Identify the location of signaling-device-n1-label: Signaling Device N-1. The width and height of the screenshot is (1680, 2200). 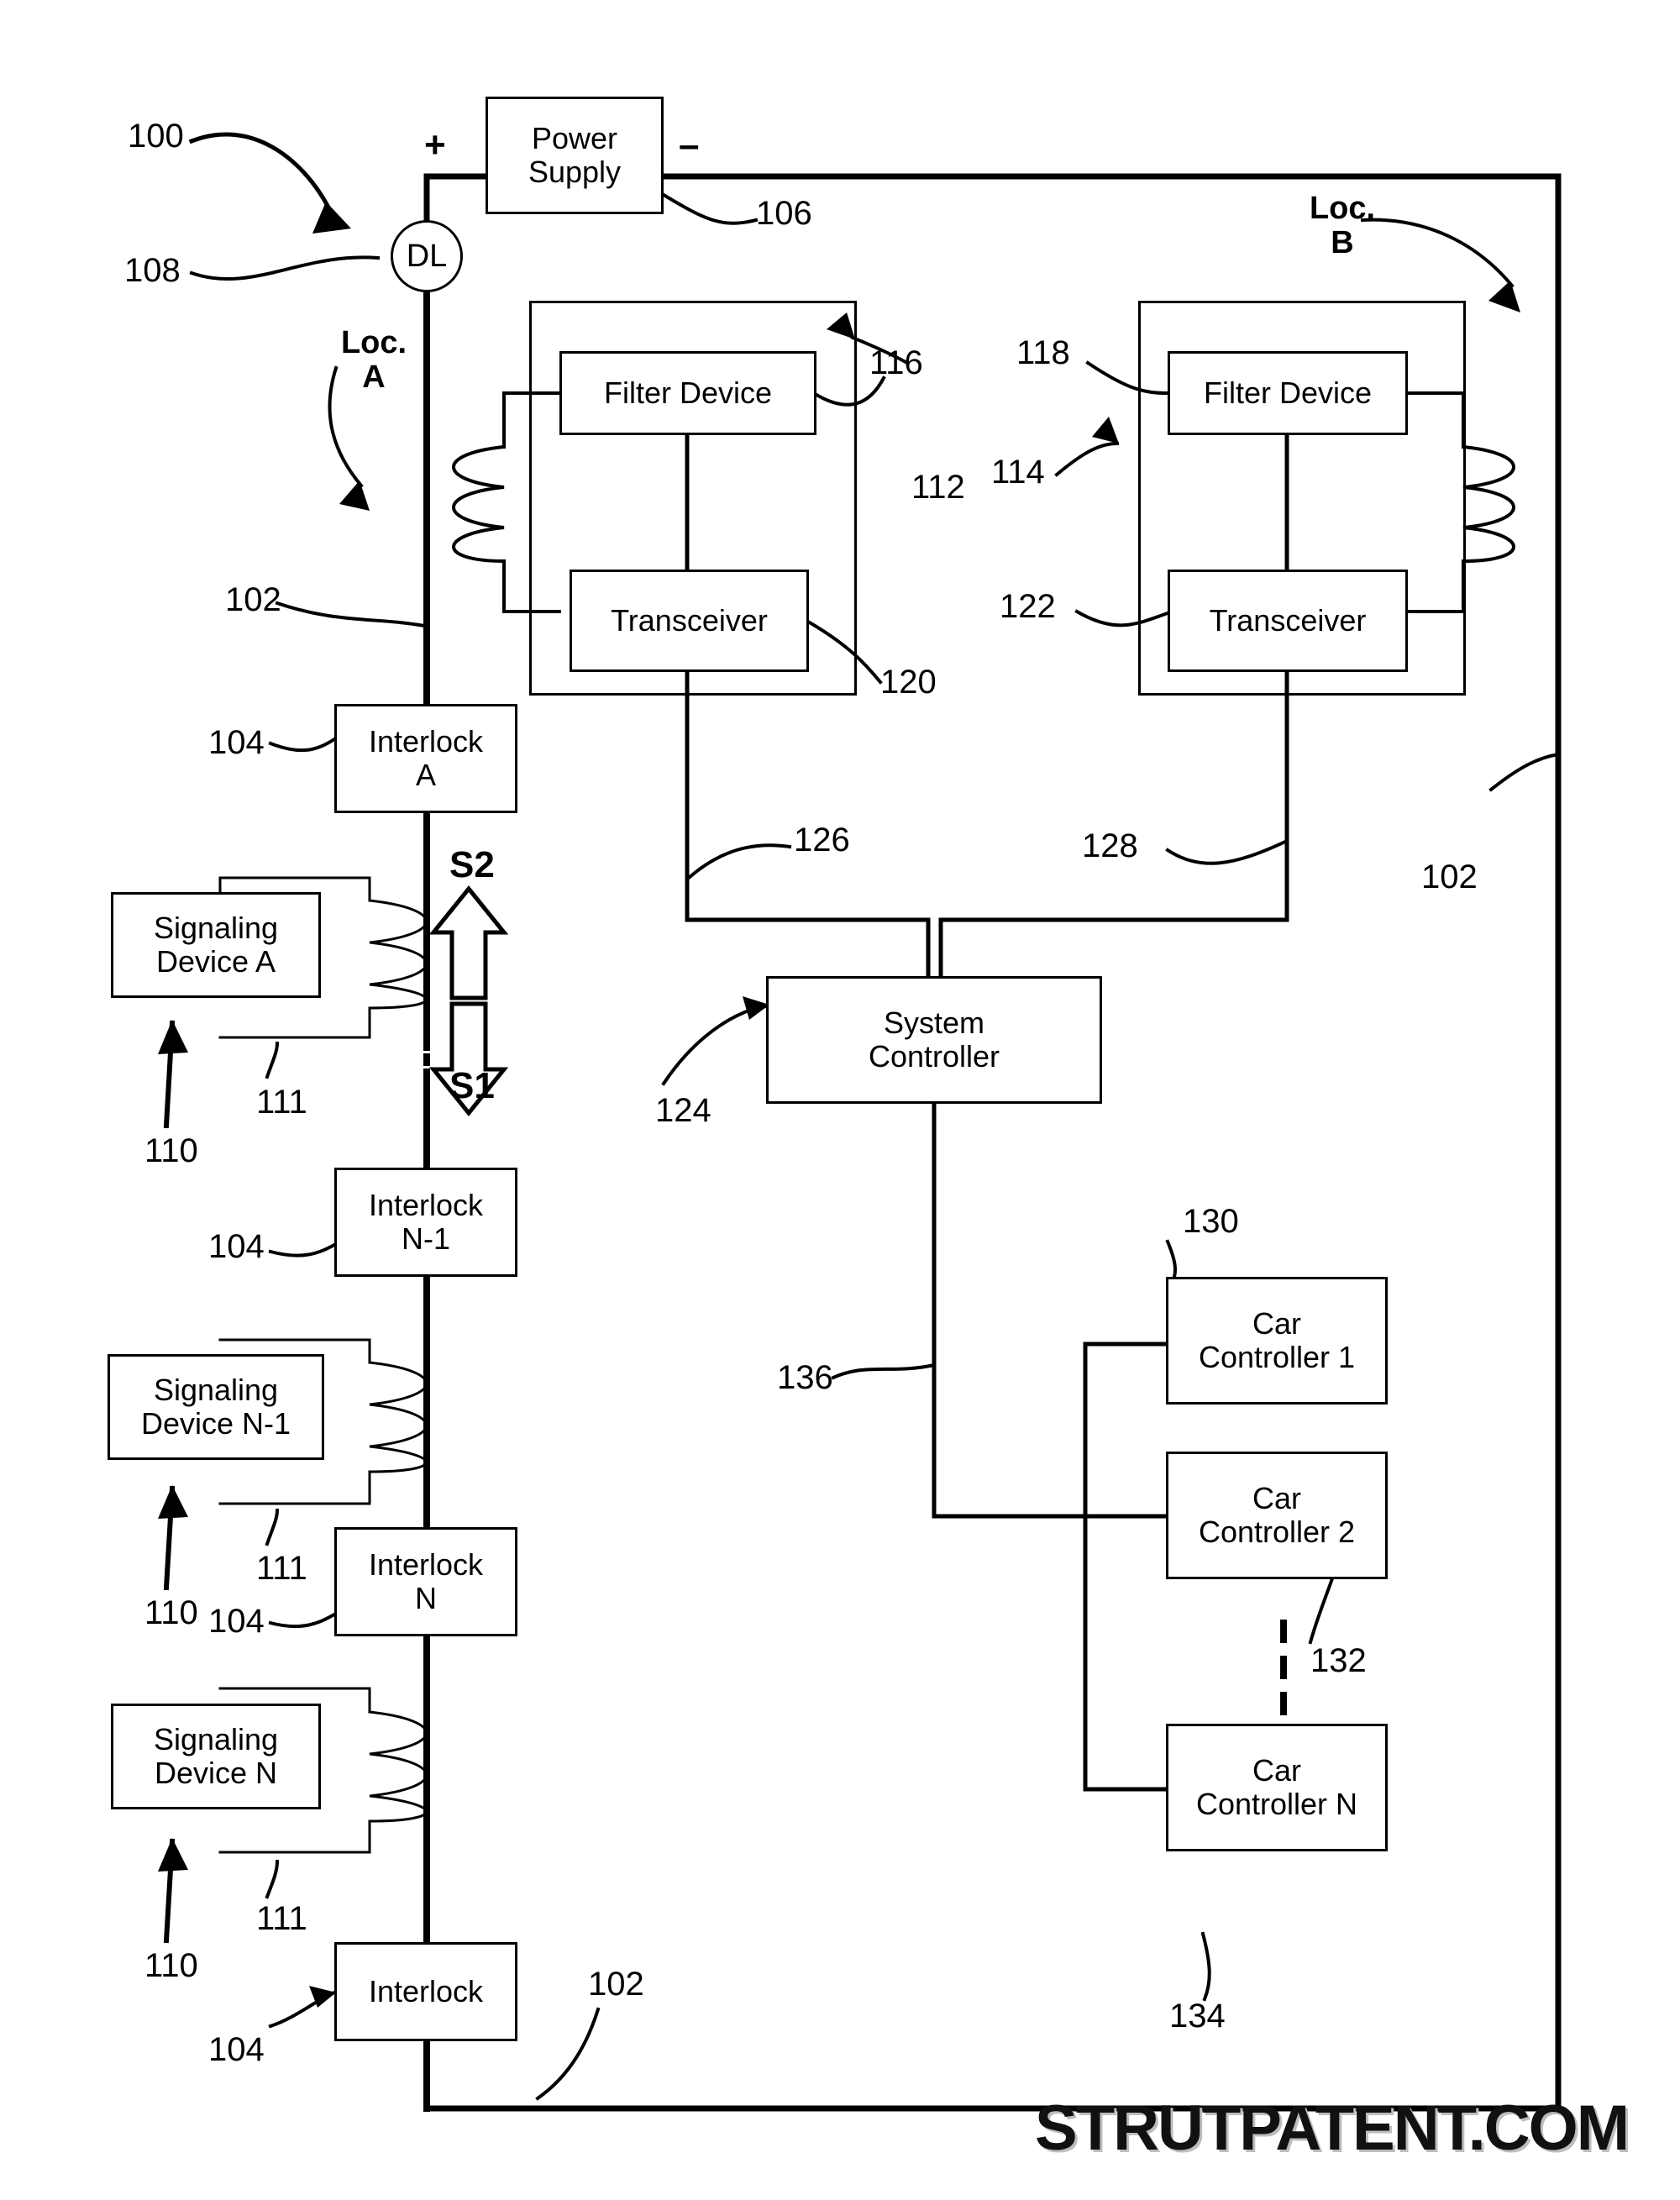
(215, 1406).